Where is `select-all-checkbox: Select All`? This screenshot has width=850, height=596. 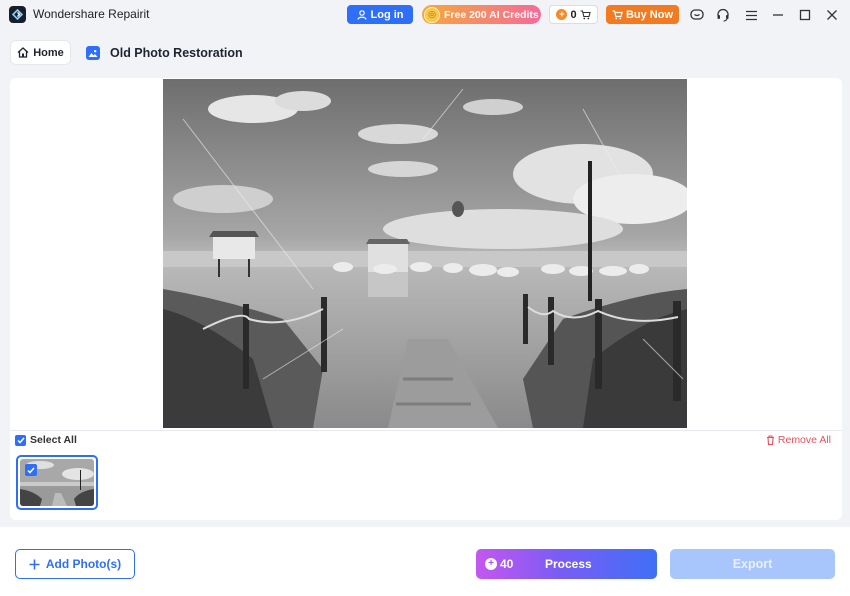 select-all-checkbox: Select All is located at coordinates (46, 440).